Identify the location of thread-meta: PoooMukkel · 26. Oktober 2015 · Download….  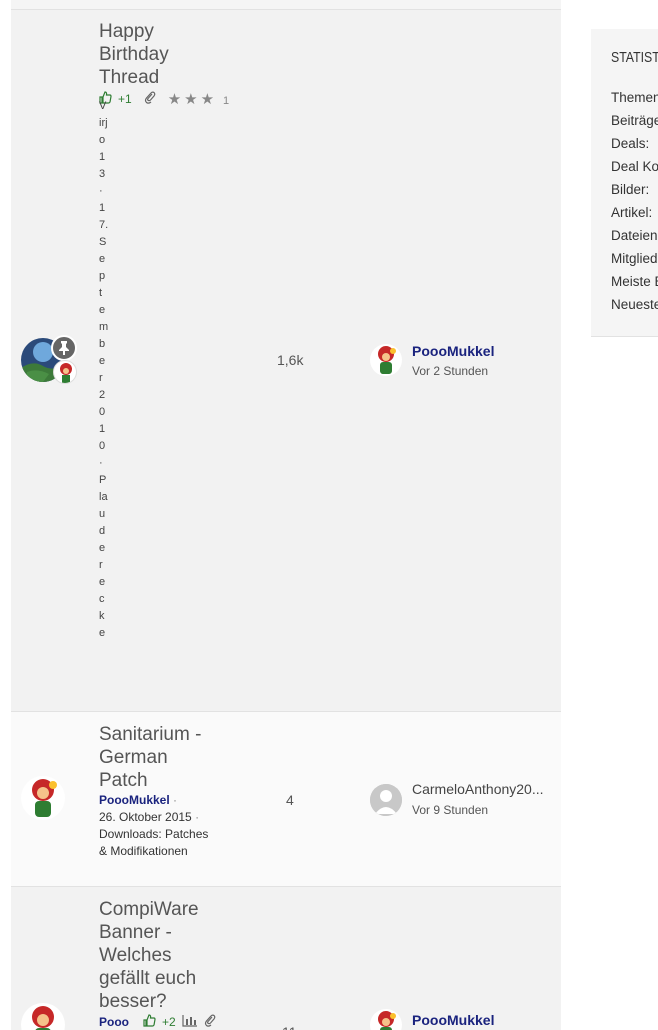
(154, 826).